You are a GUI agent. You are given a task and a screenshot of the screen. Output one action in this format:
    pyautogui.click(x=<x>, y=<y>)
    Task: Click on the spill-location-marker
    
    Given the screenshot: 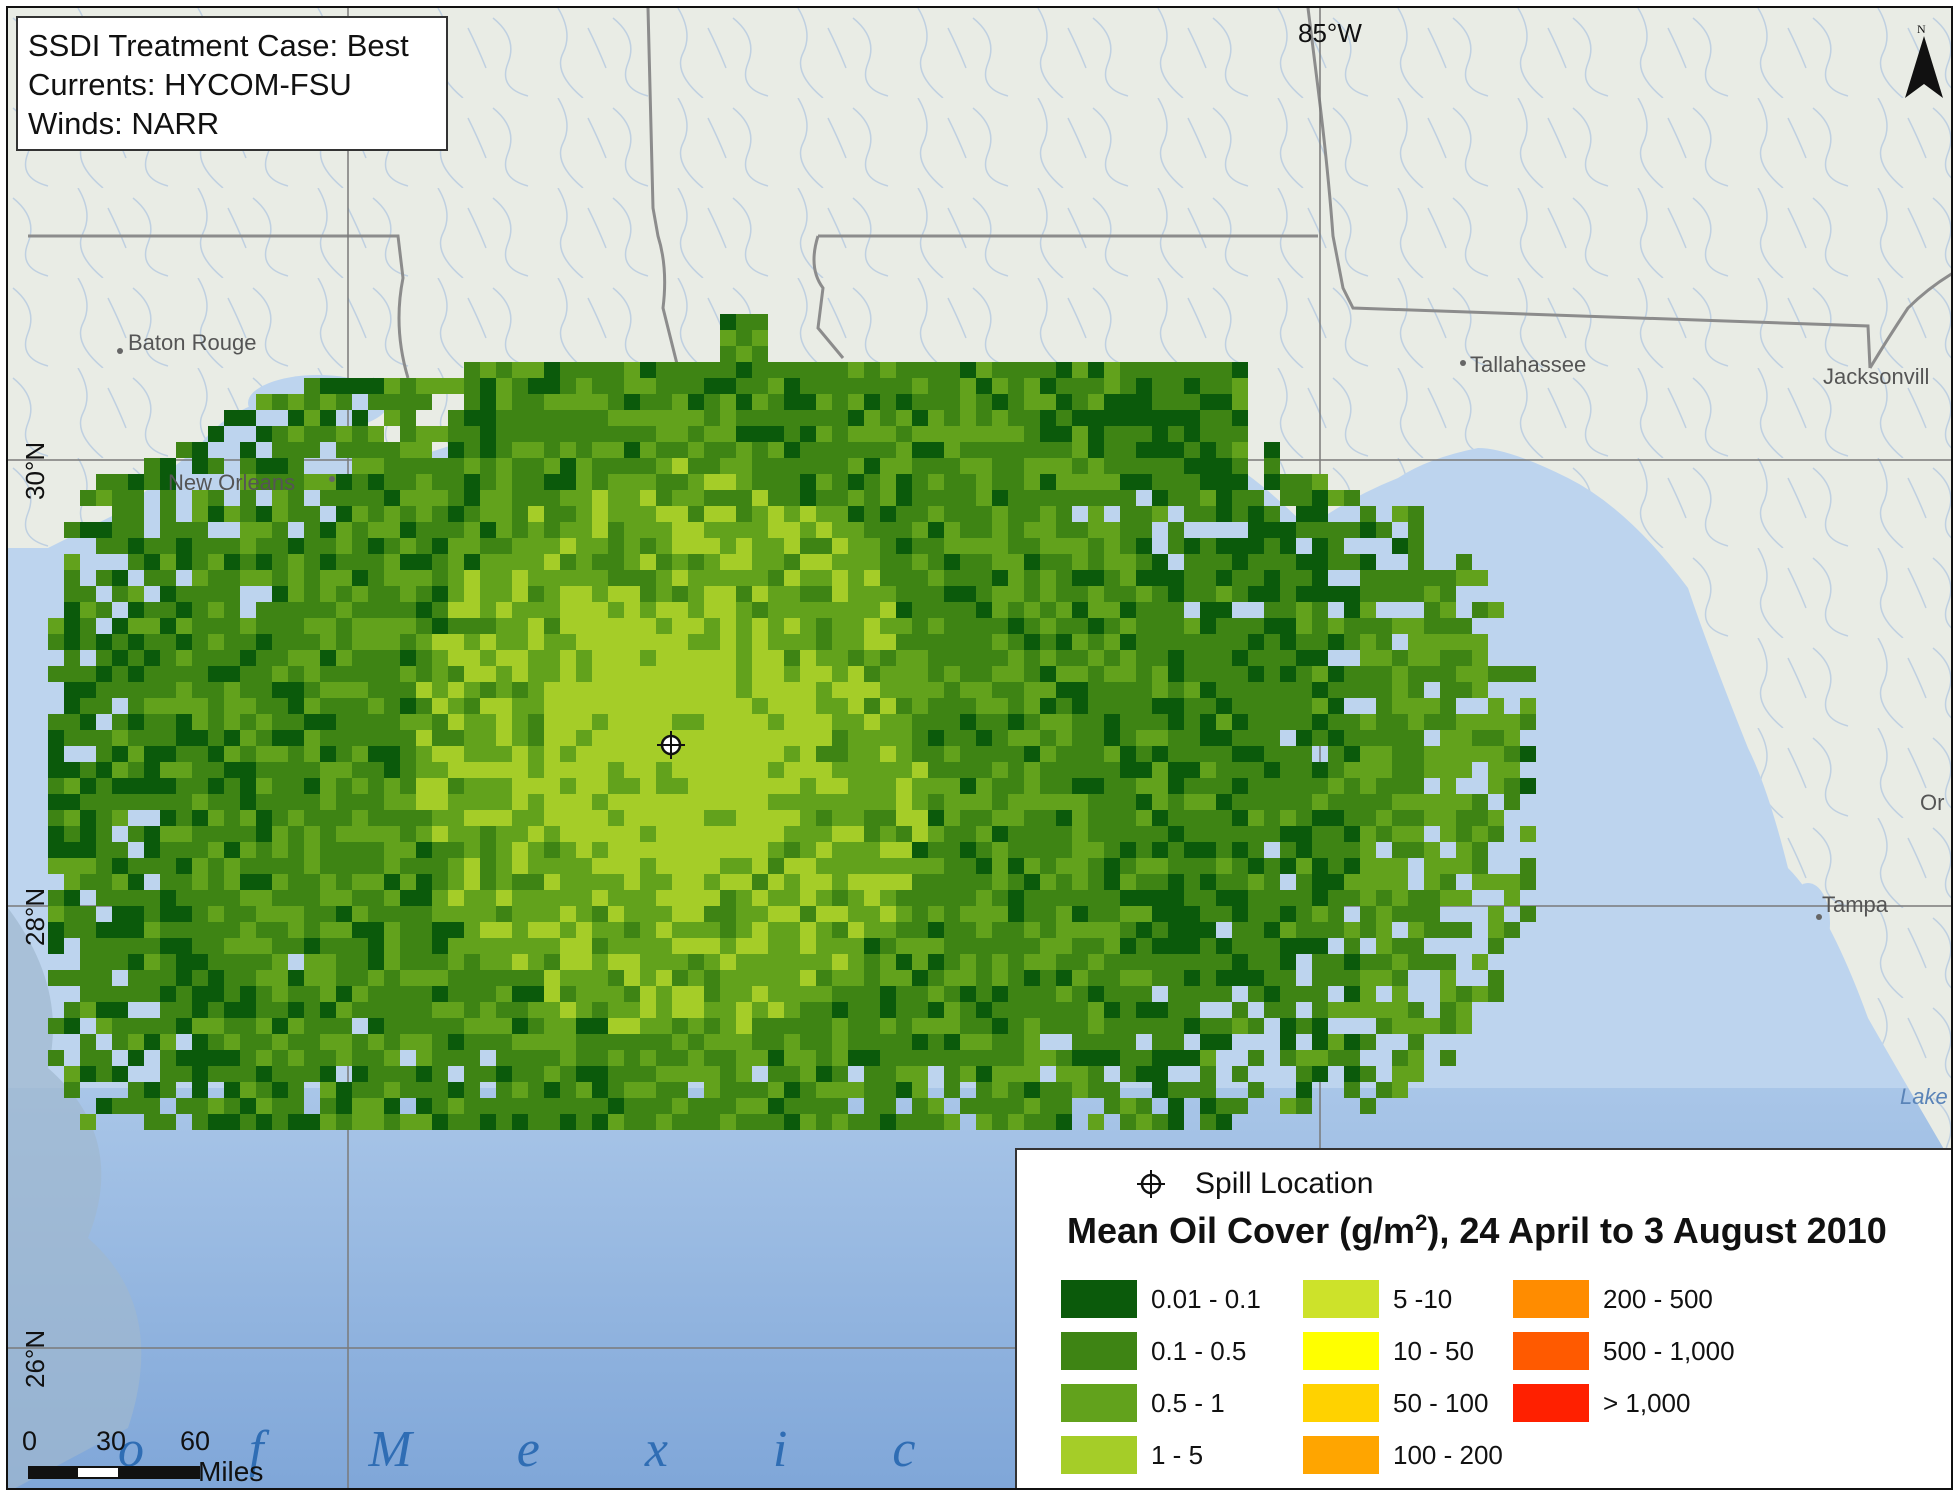 What is the action you would take?
    pyautogui.click(x=671, y=745)
    